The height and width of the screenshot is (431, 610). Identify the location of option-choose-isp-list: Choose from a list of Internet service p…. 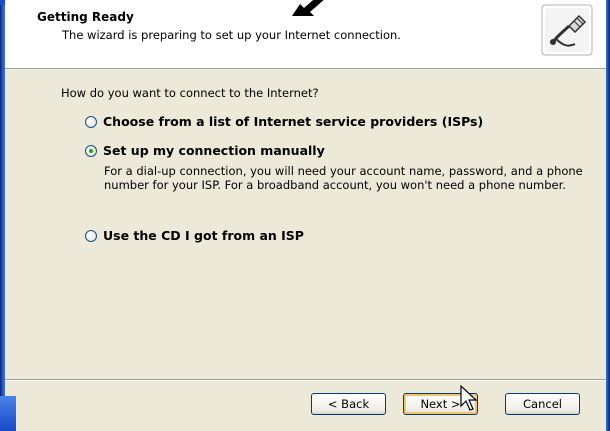
(284, 121).